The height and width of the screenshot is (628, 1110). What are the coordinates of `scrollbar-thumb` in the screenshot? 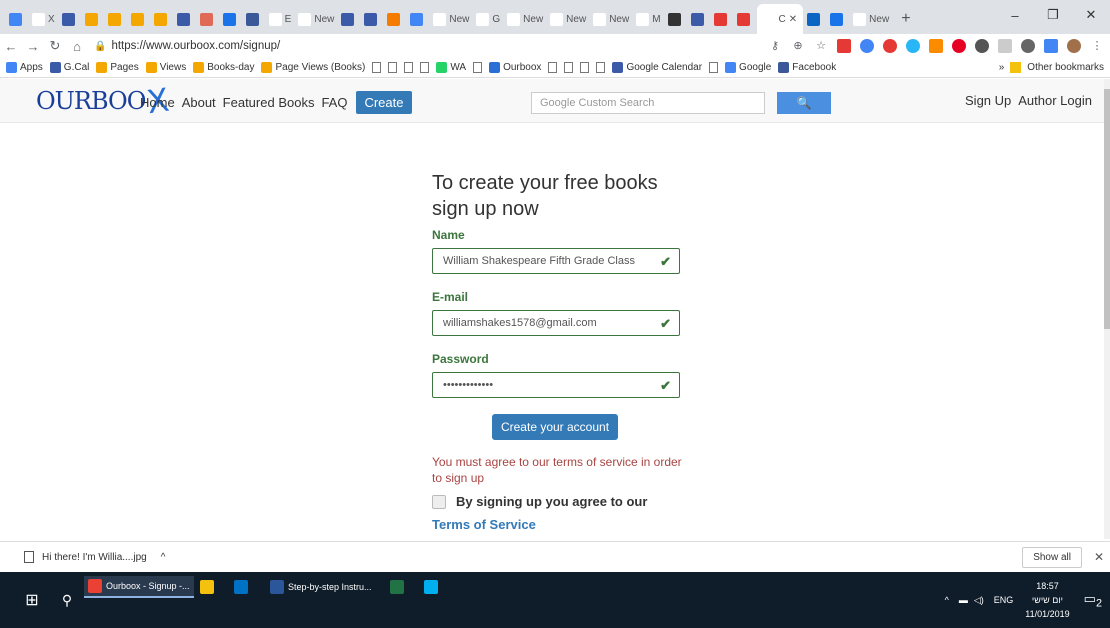 It's located at (1107, 209).